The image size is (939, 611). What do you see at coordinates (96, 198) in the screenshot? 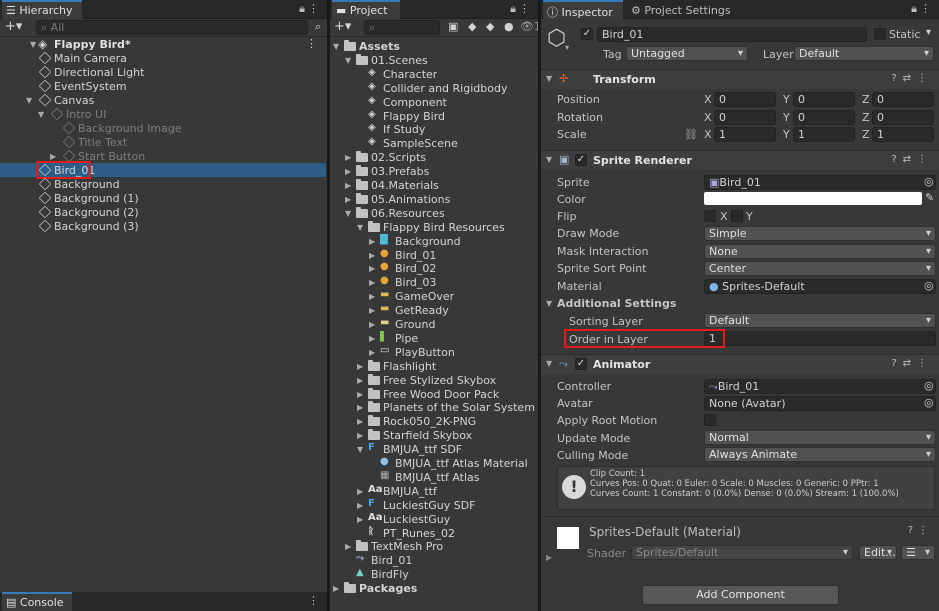
I see `hierarchy-item: Background (1)` at bounding box center [96, 198].